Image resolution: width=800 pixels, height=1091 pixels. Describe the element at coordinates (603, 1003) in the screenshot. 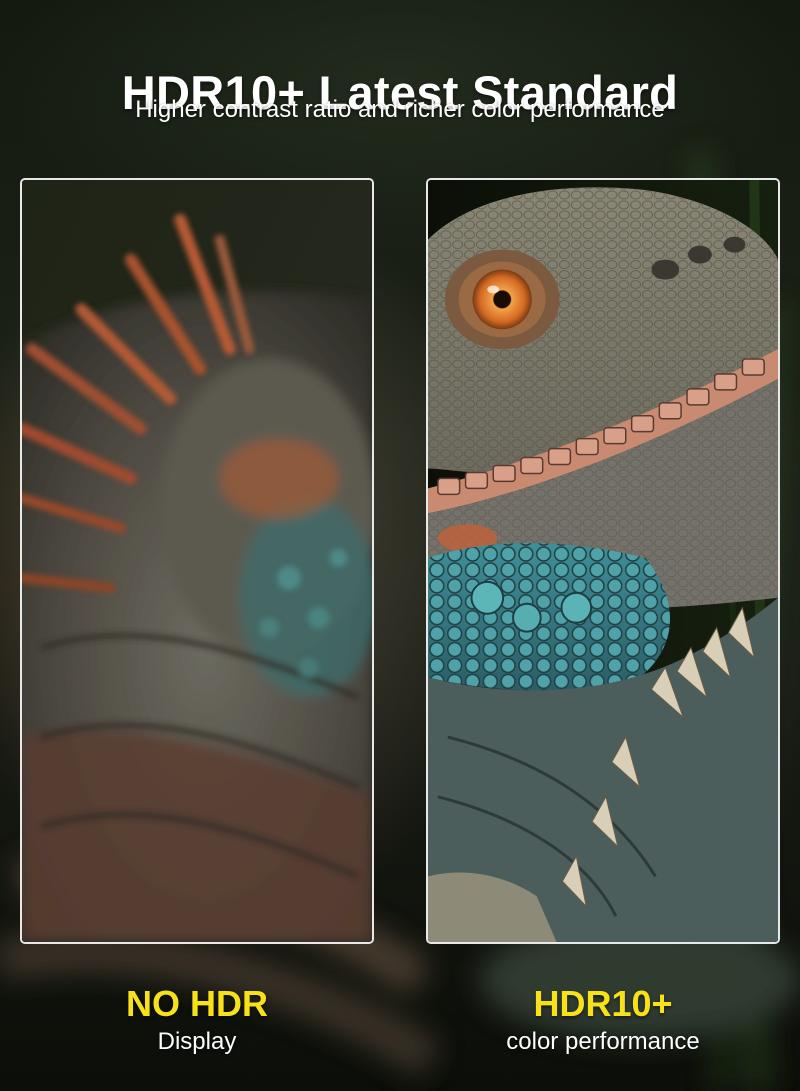

I see `hdr10-plus-label: HDR10+` at that location.